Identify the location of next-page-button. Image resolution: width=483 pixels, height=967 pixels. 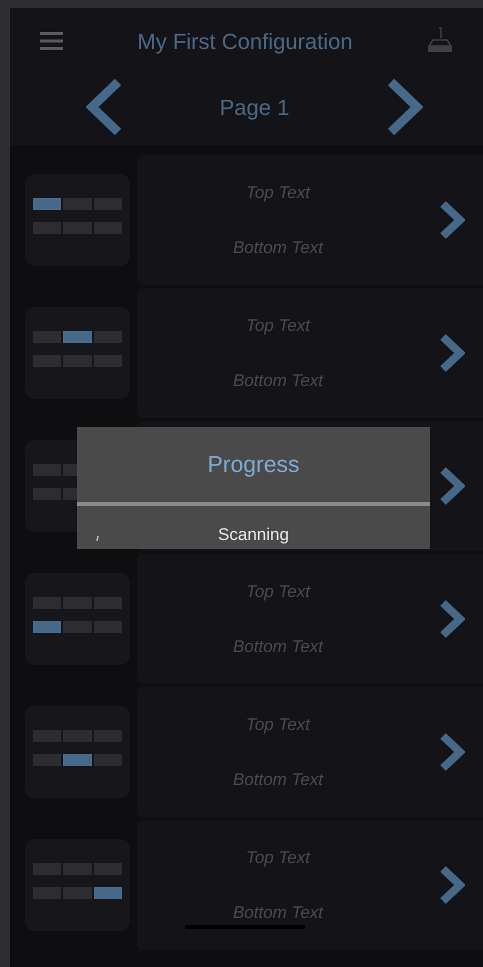
(404, 107).